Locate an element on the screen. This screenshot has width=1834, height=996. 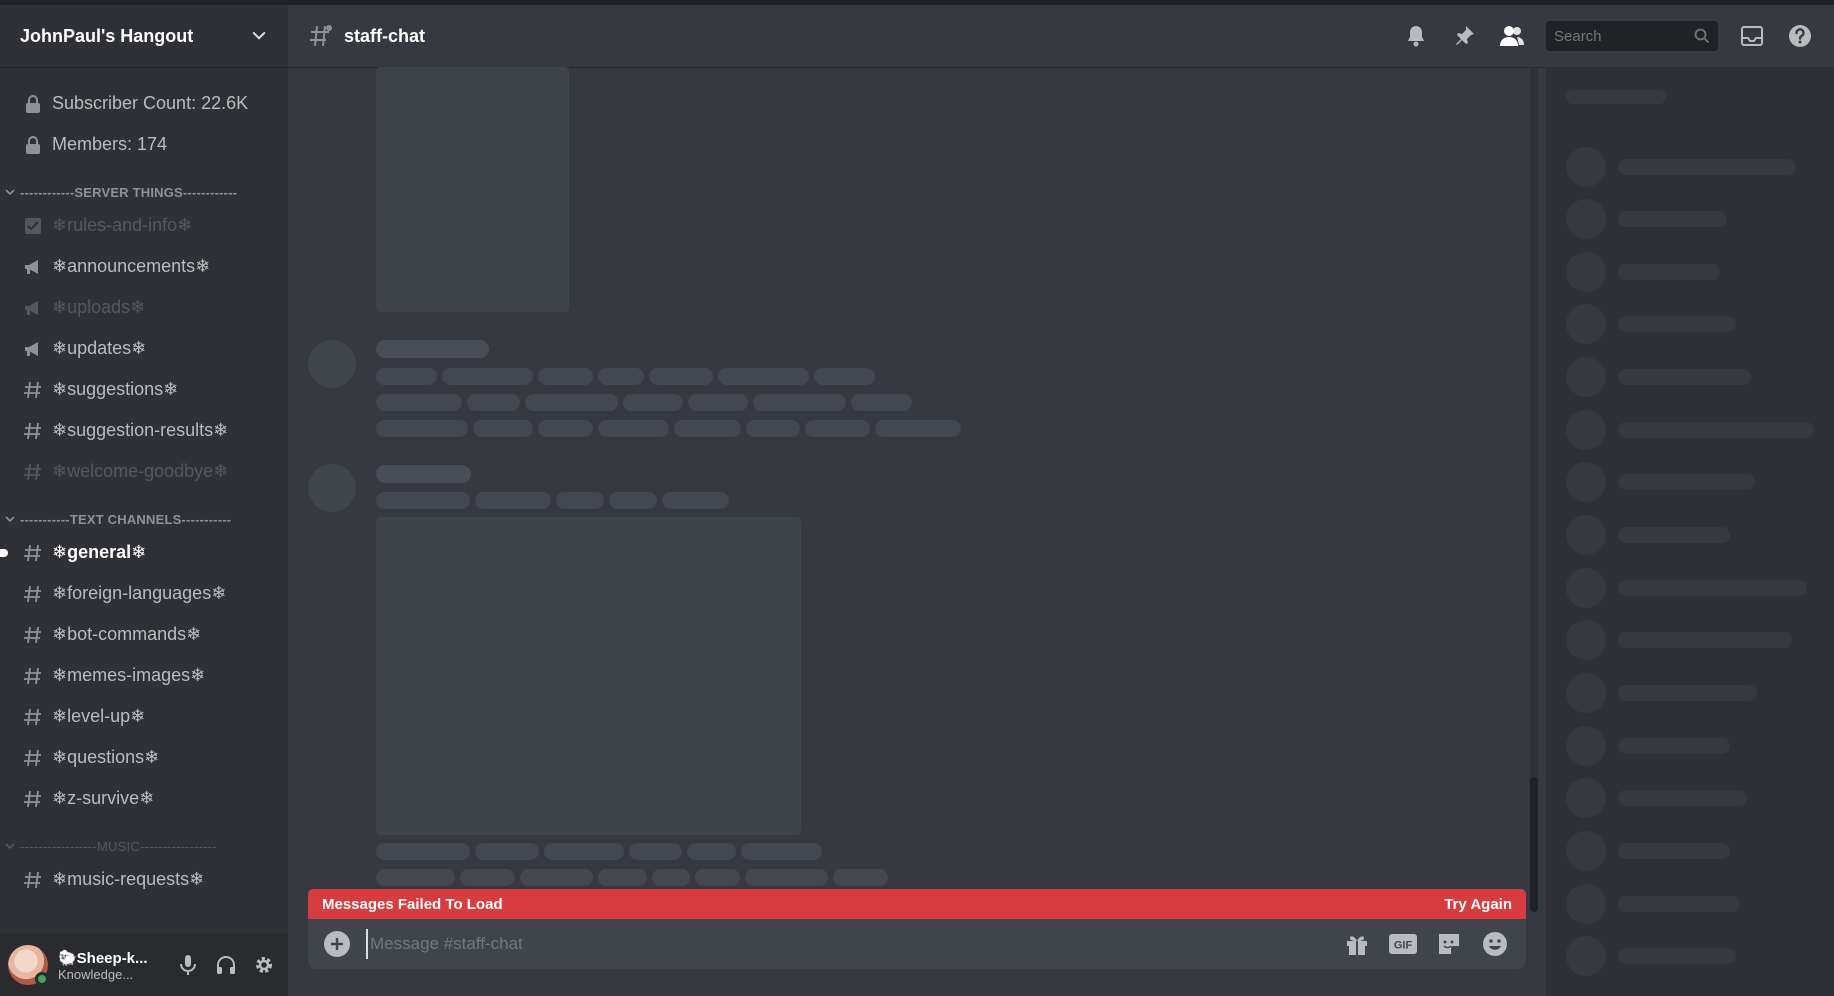
lock-icon is located at coordinates (33, 145).